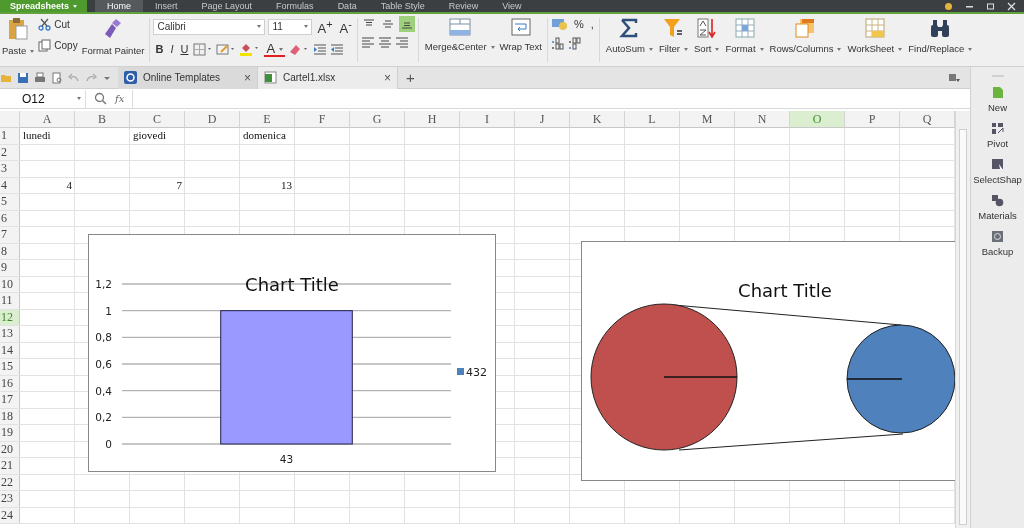 The width and height of the screenshot is (1024, 528). What do you see at coordinates (10, 268) in the screenshot?
I see `row-header: 9` at bounding box center [10, 268].